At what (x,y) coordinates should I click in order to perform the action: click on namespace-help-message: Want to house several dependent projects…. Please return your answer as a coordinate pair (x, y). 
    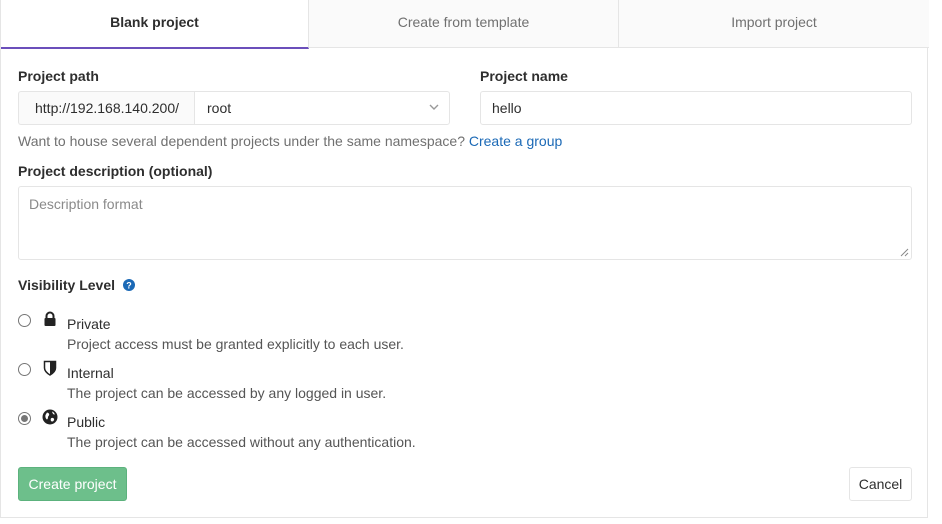
    Looking at the image, I should click on (241, 141).